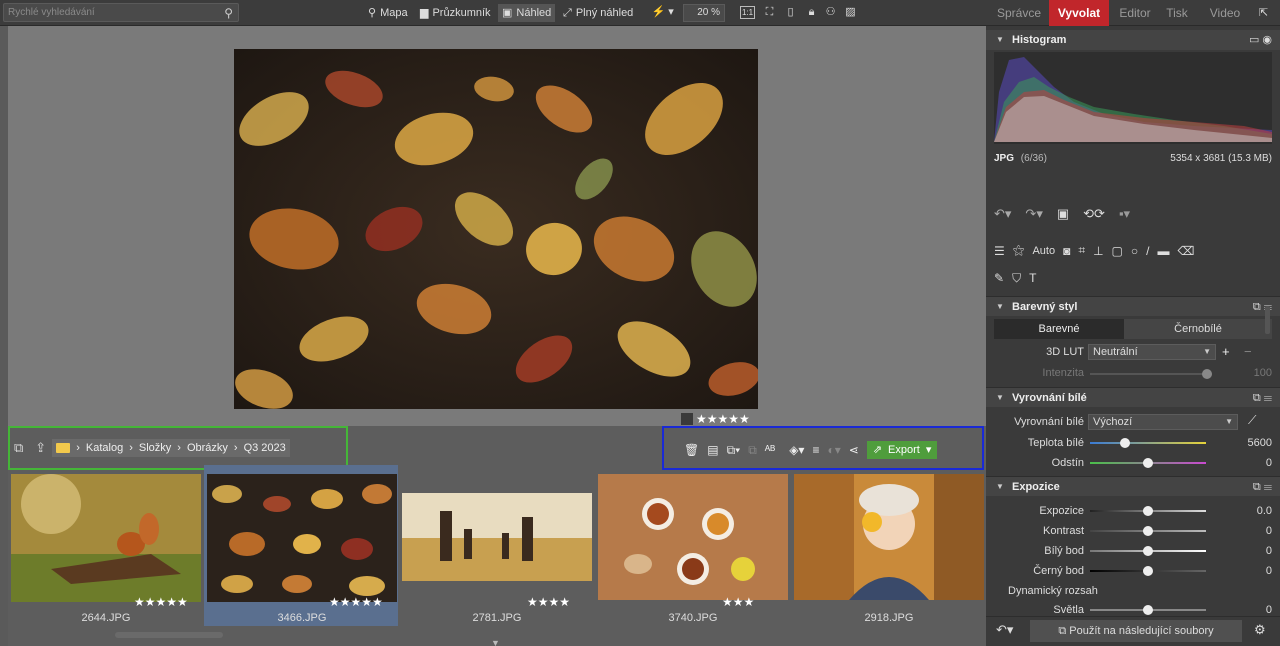  What do you see at coordinates (752, 450) in the screenshot?
I see `duplicate-icon: ⧉` at bounding box center [752, 450].